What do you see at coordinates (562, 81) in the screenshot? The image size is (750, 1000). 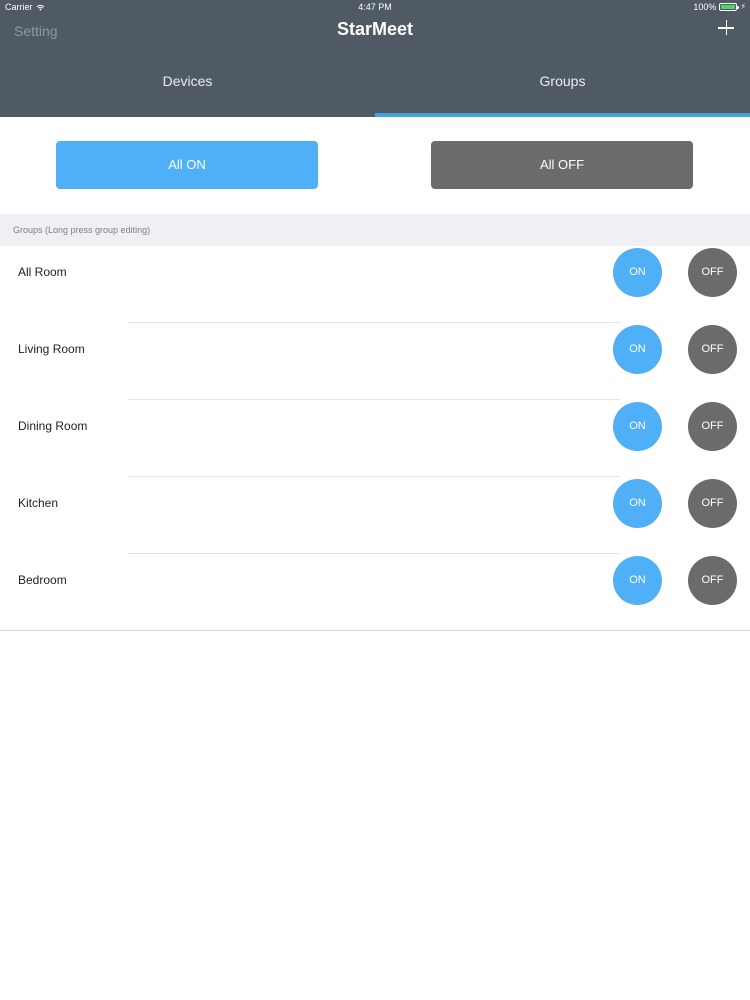 I see `tab-groups-label: Groups` at bounding box center [562, 81].